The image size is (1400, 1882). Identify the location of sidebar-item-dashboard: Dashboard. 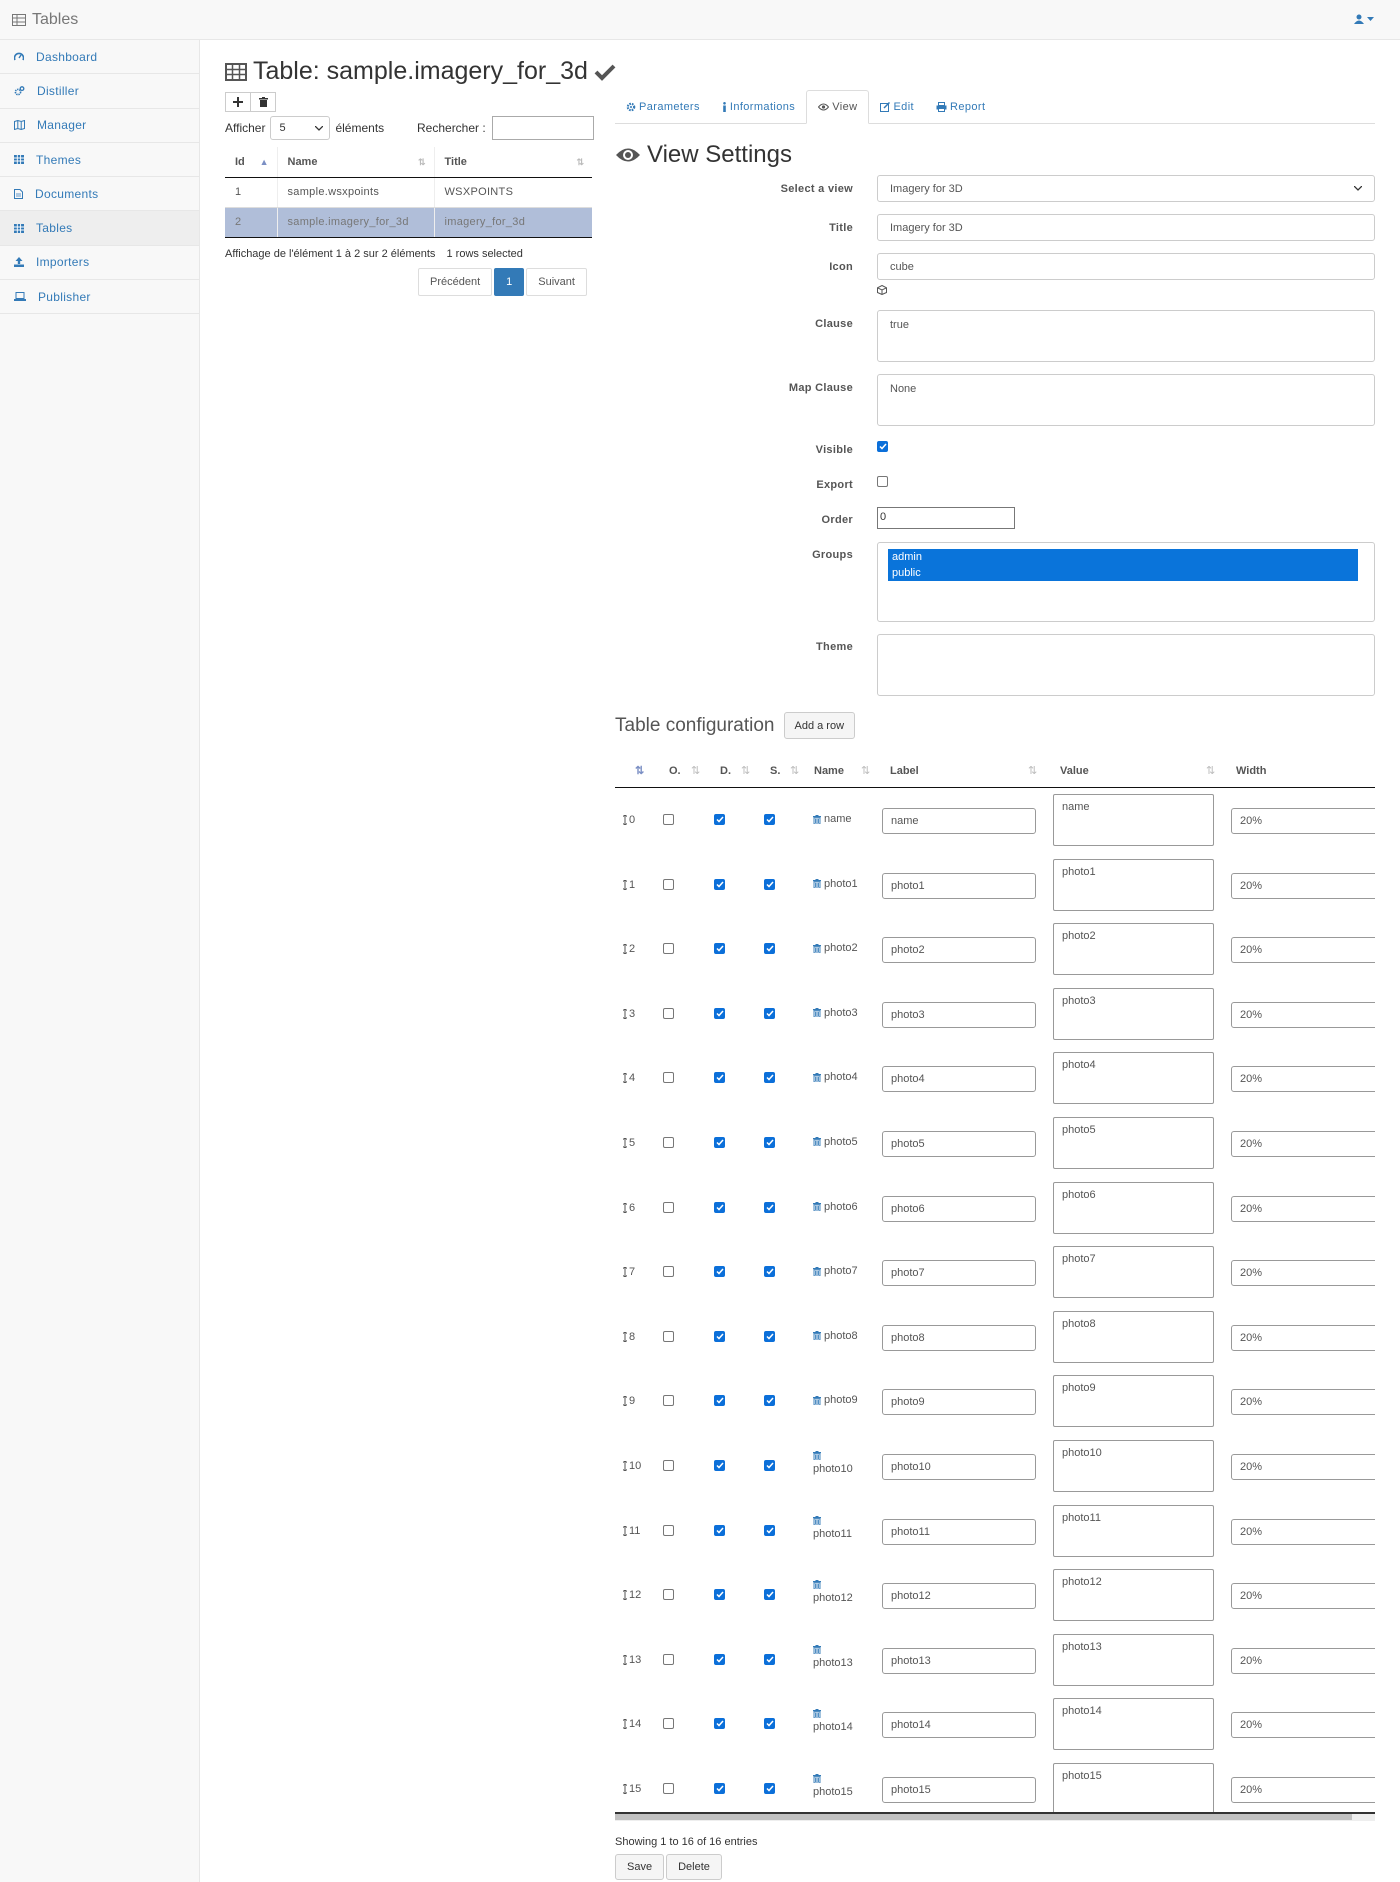
(99, 57).